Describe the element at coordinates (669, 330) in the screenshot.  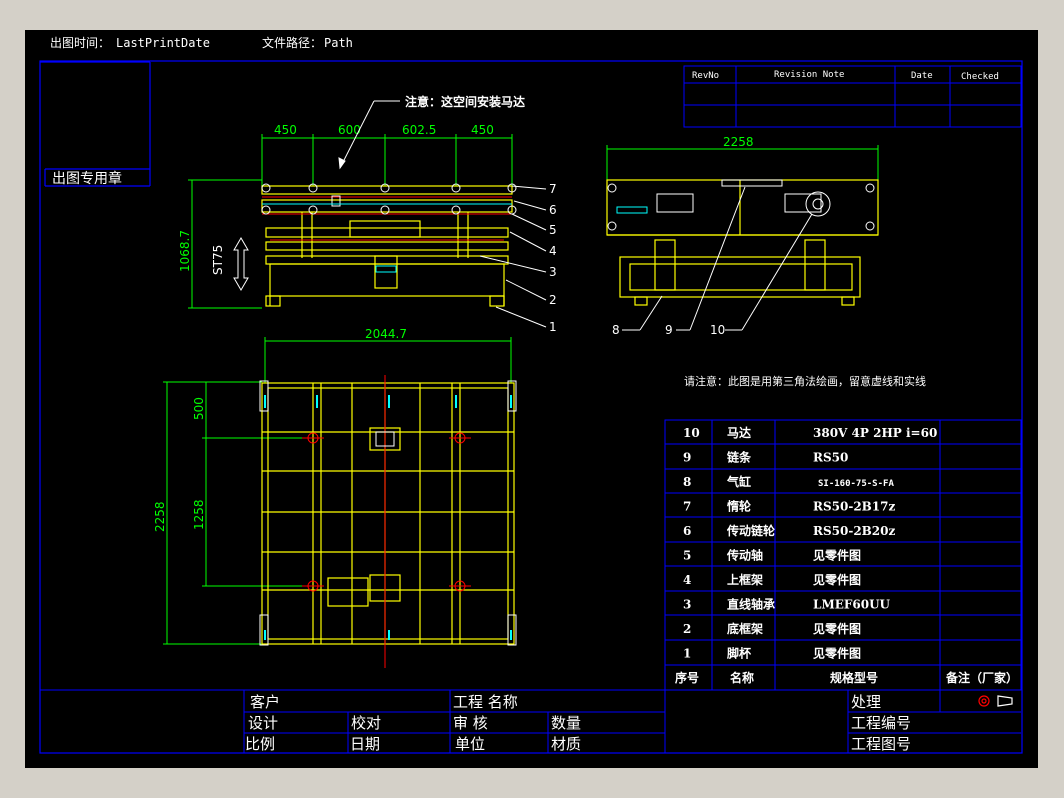
I see `balloon-9: 9` at that location.